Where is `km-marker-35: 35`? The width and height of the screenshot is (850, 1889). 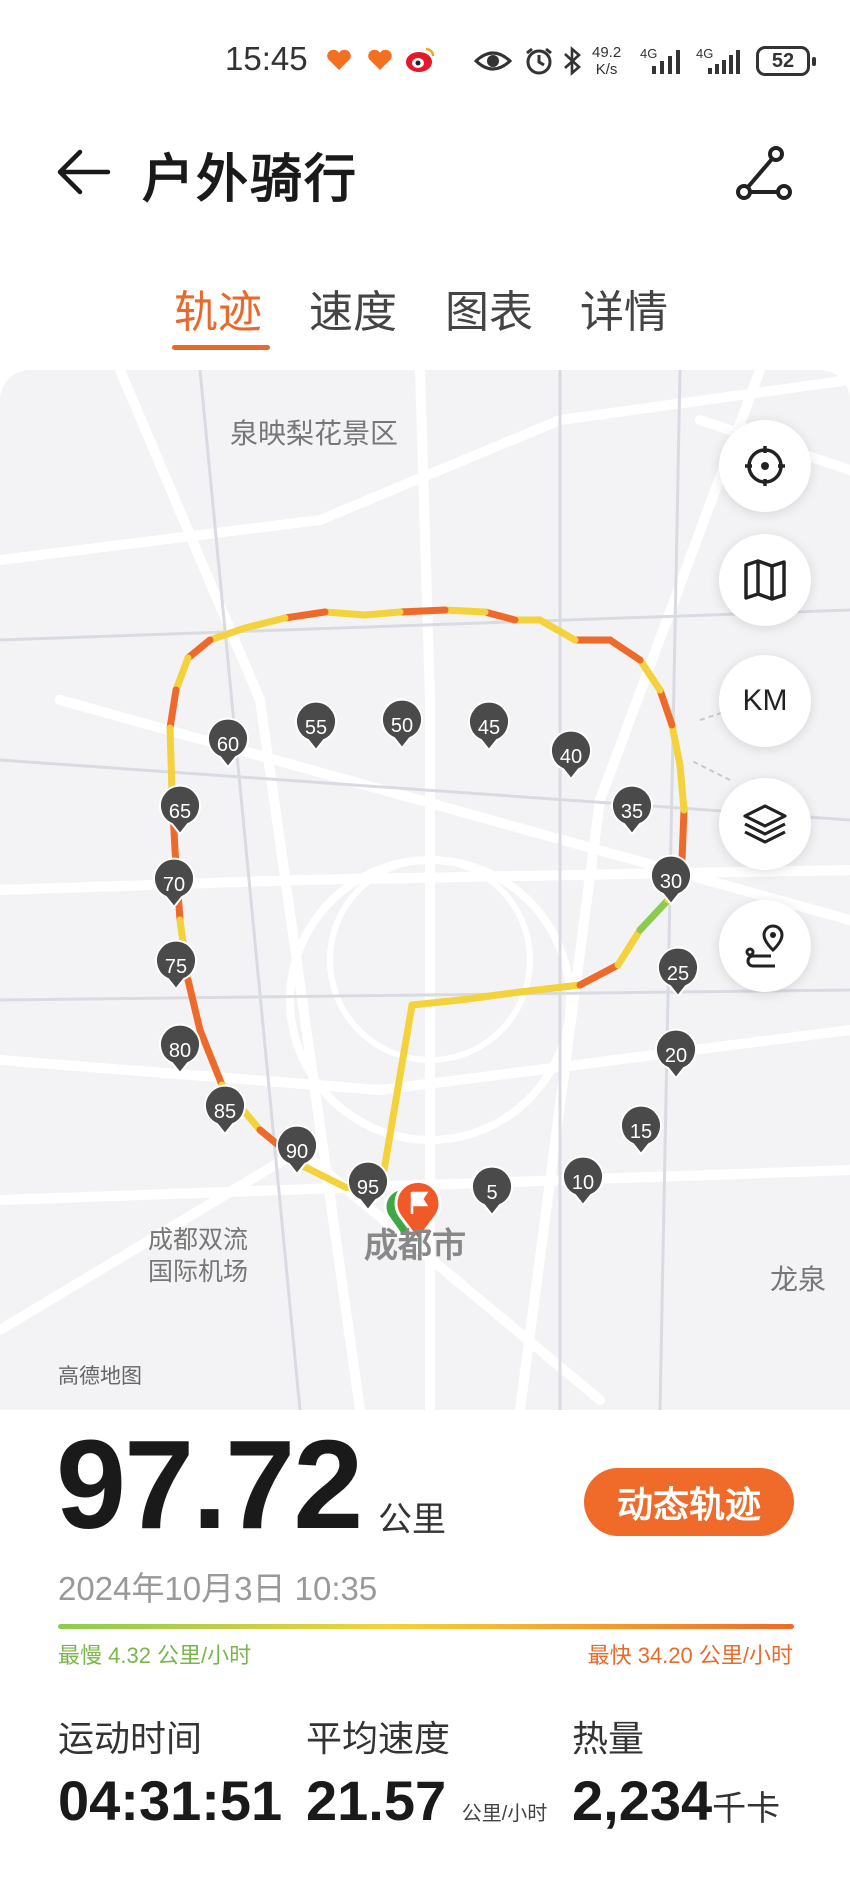
km-marker-35: 35 is located at coordinates (632, 810).